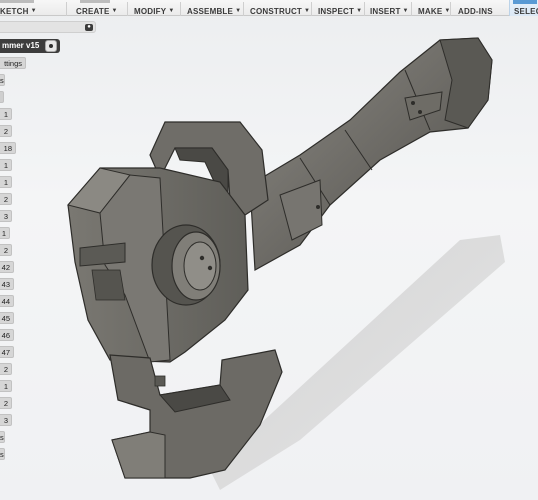 The width and height of the screenshot is (538, 500). Describe the element at coordinates (160, 381) in the screenshot. I see `claw-notch` at that location.